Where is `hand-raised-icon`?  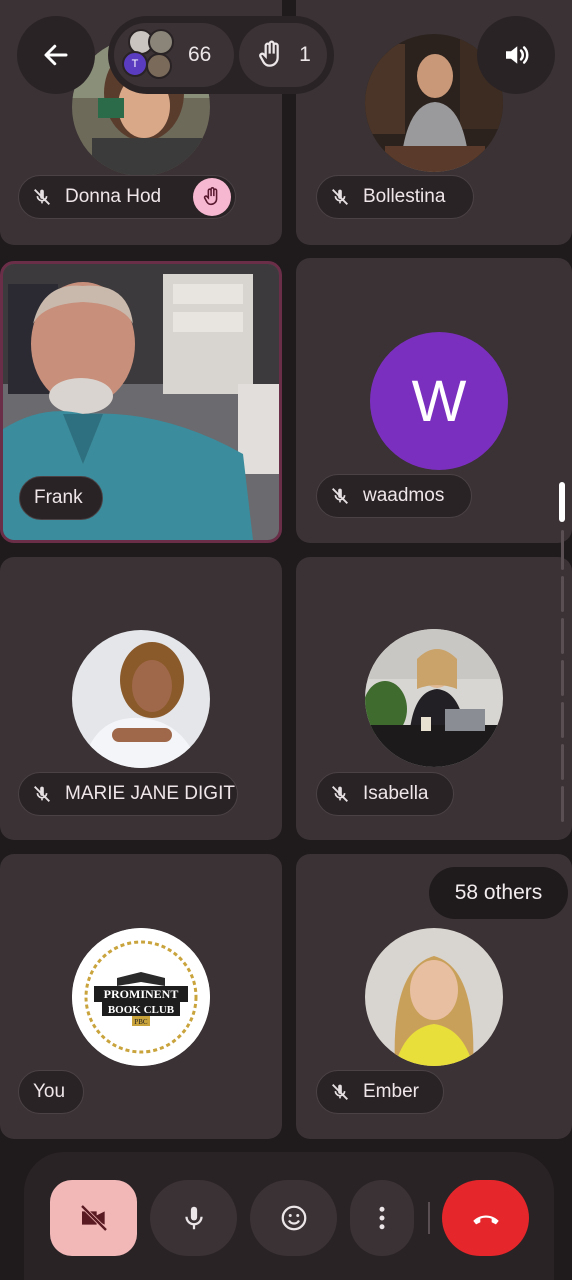 hand-raised-icon is located at coordinates (212, 197).